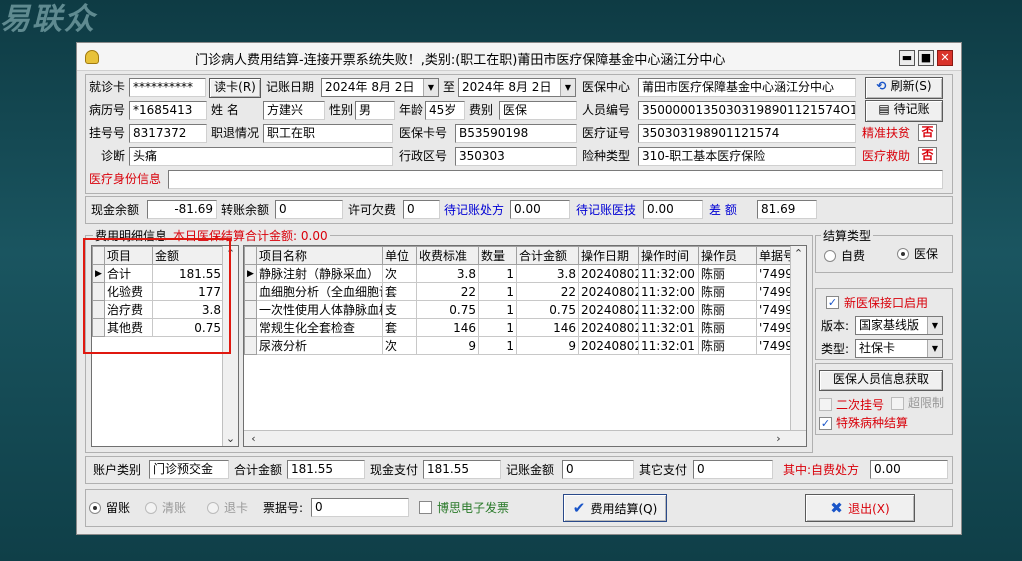  What do you see at coordinates (773, 255) in the screenshot?
I see `col-doc: 单据号` at bounding box center [773, 255].